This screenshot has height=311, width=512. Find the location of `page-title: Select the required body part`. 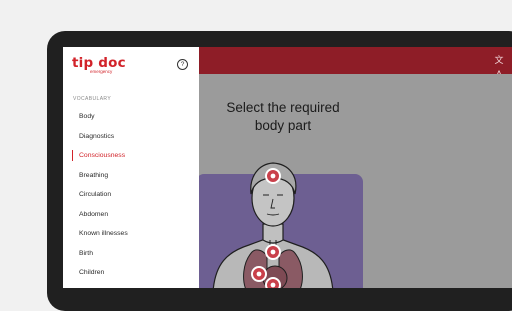

page-title: Select the required body part is located at coordinates (283, 116).